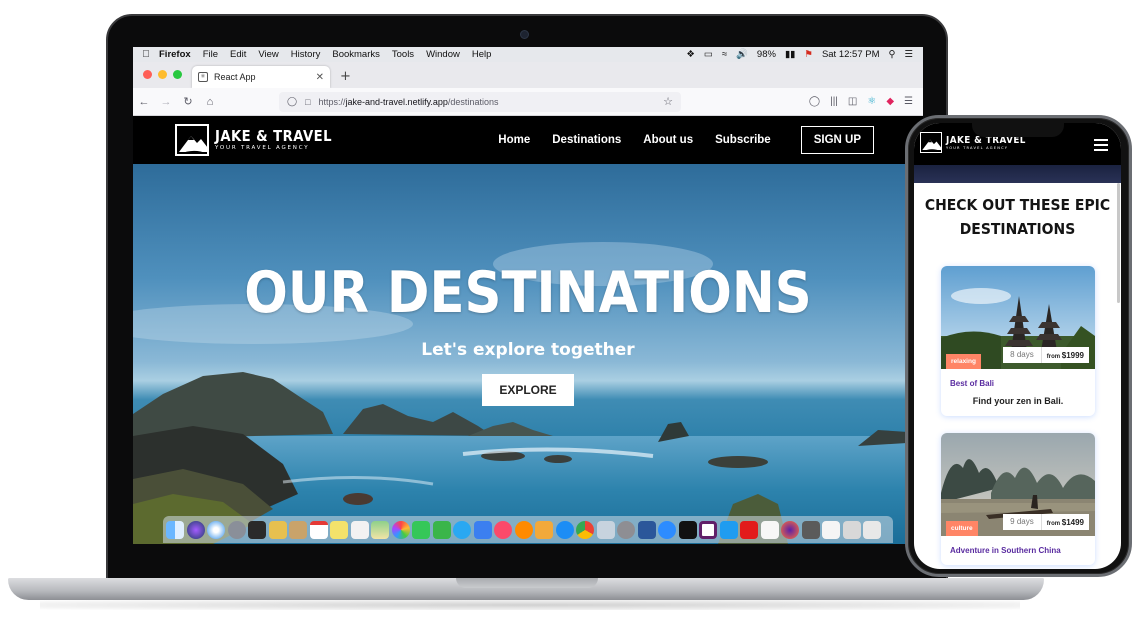  Describe the element at coordinates (851, 54) in the screenshot. I see `clock: Sat 12:57 PM` at that location.